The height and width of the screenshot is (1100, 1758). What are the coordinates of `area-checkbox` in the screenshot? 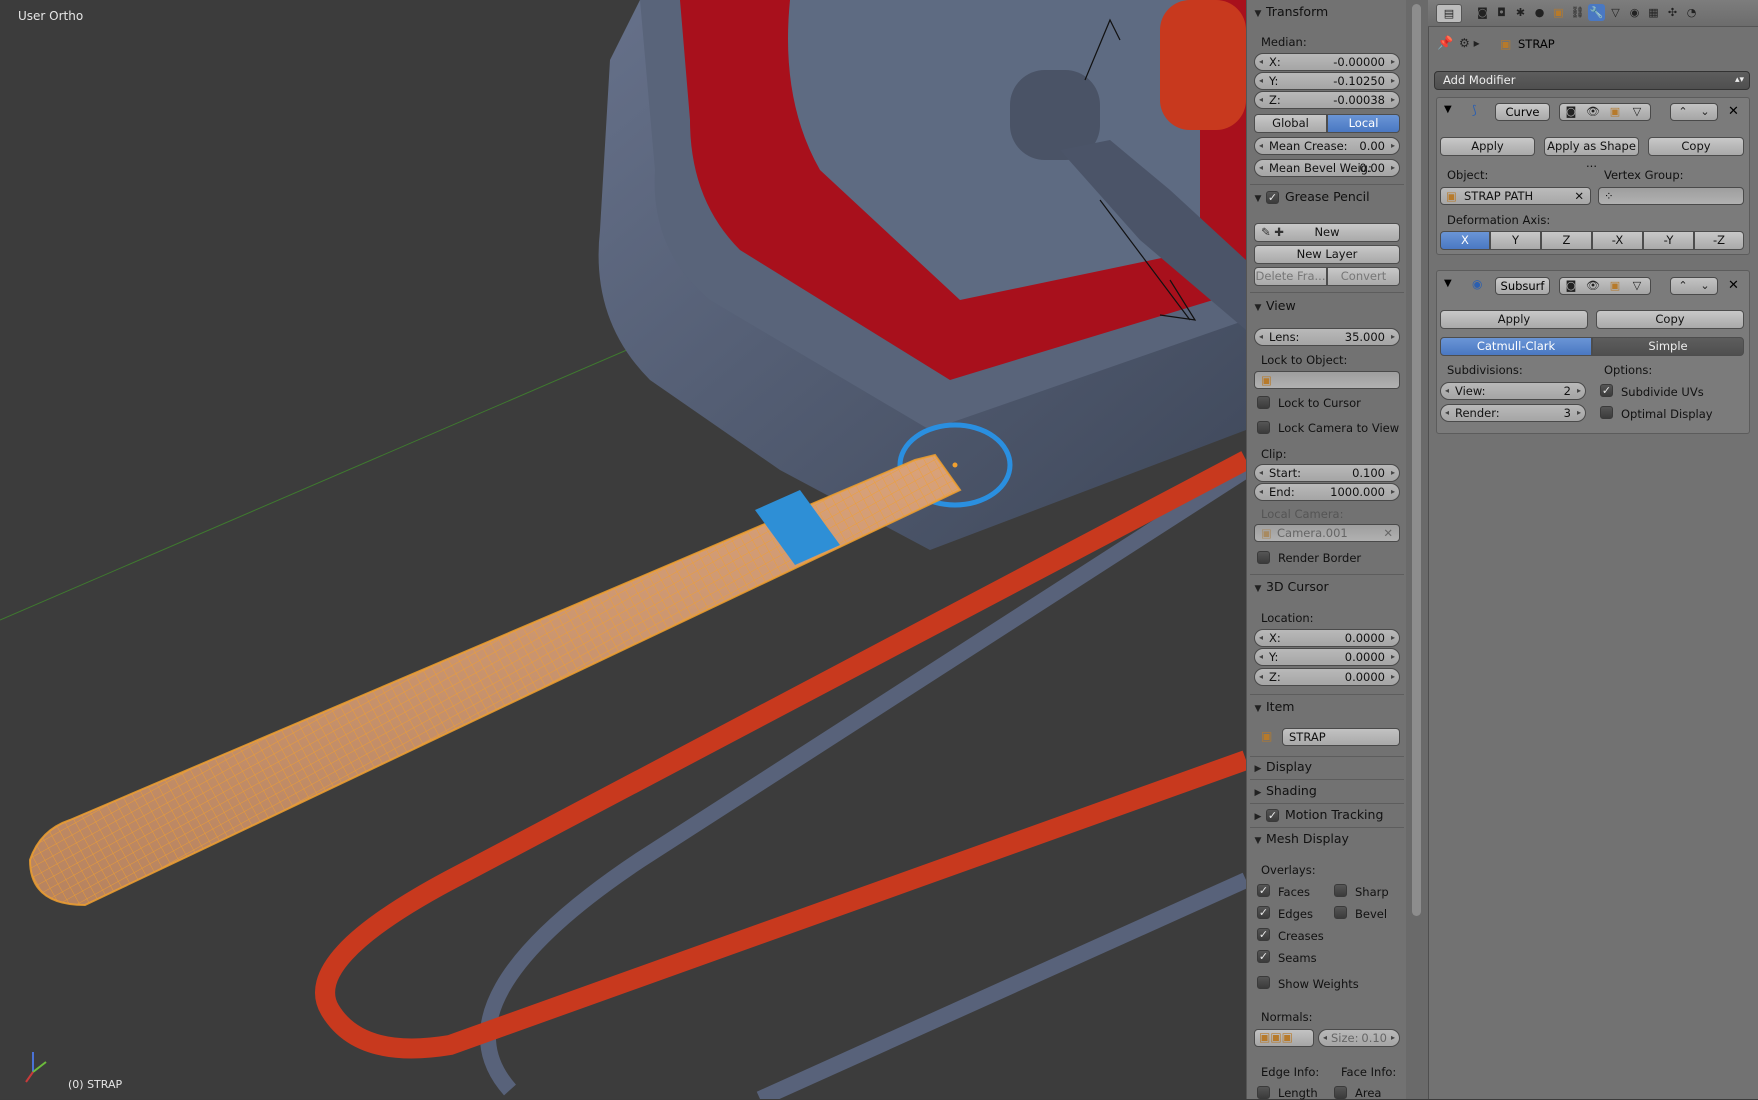 It's located at (1340, 1092).